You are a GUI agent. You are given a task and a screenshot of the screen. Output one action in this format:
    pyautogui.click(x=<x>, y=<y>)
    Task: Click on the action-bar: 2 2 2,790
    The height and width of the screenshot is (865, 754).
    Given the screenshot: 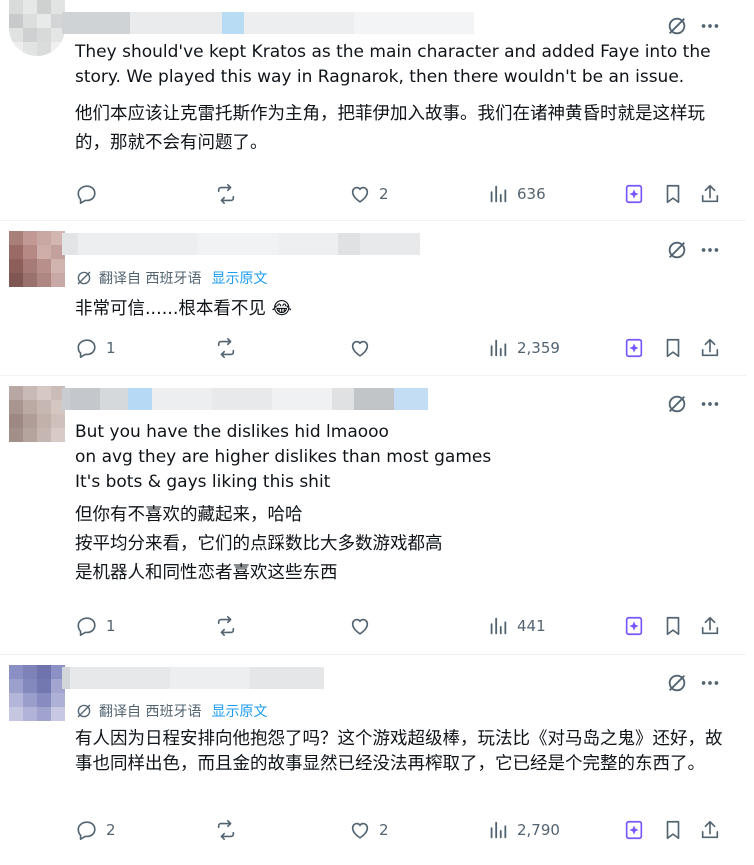 What is the action you would take?
    pyautogui.click(x=373, y=830)
    